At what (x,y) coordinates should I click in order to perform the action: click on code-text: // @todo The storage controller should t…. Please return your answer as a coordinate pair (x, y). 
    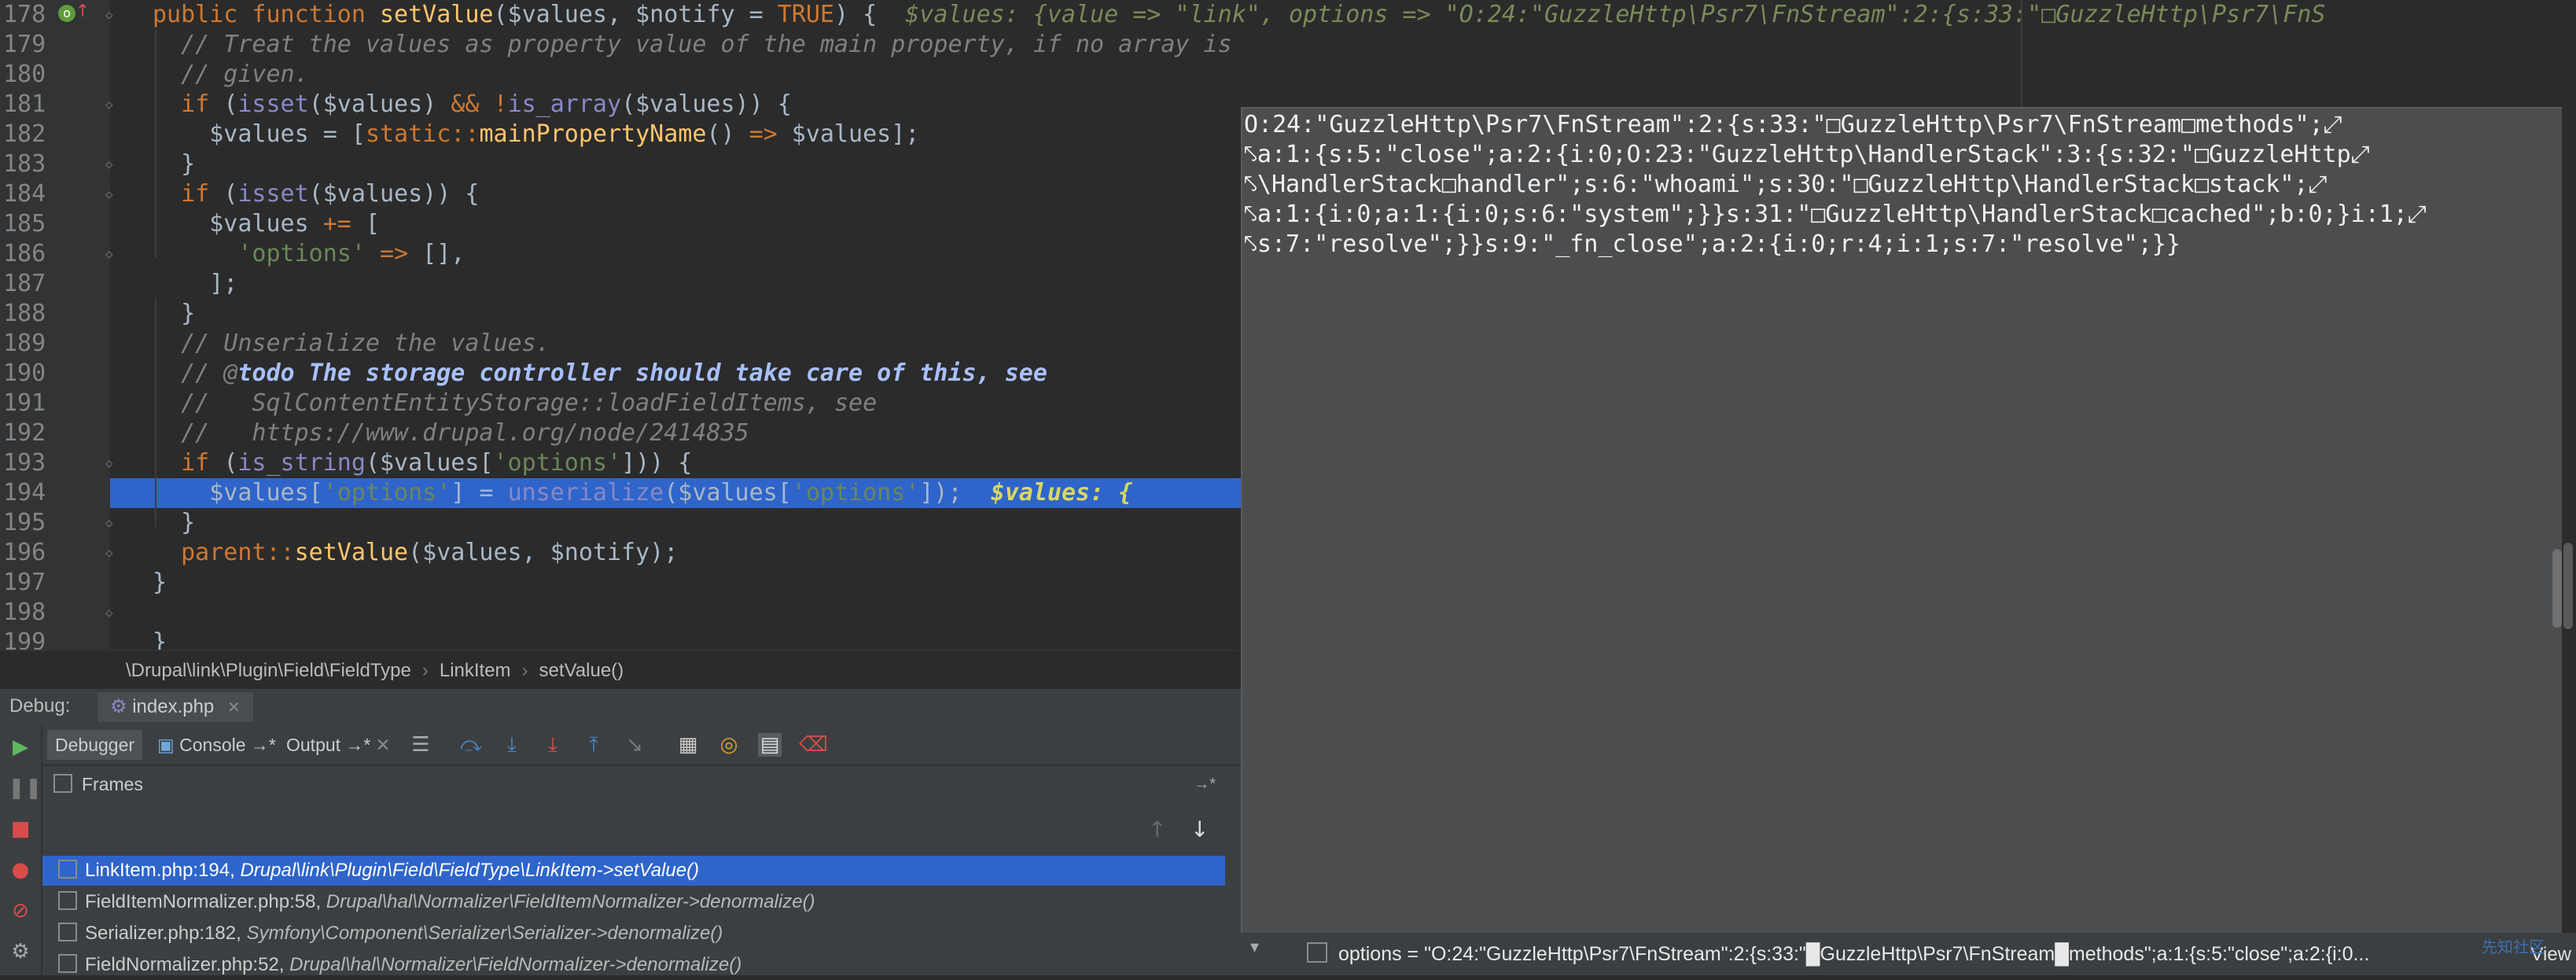
    Looking at the image, I should click on (600, 374).